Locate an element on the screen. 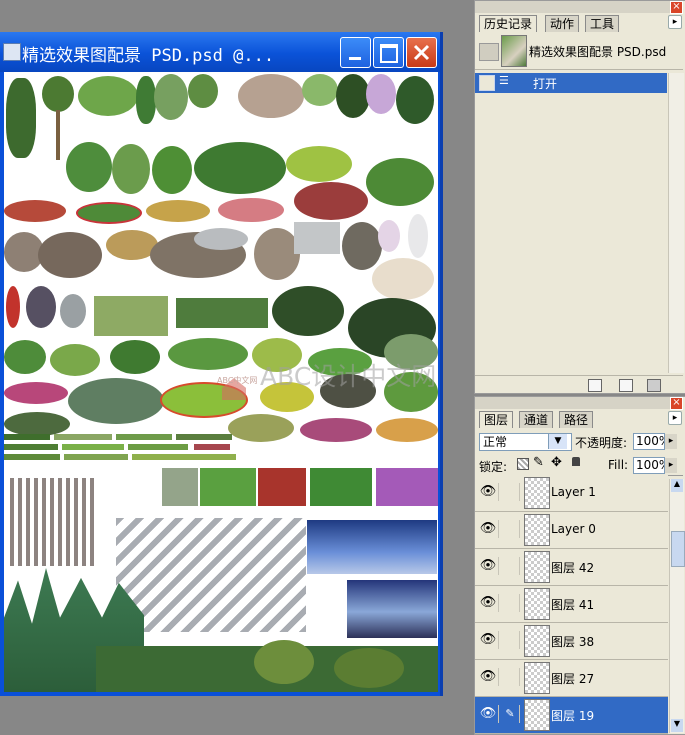 The image size is (685, 735). texture-grey-green is located at coordinates (180, 487).